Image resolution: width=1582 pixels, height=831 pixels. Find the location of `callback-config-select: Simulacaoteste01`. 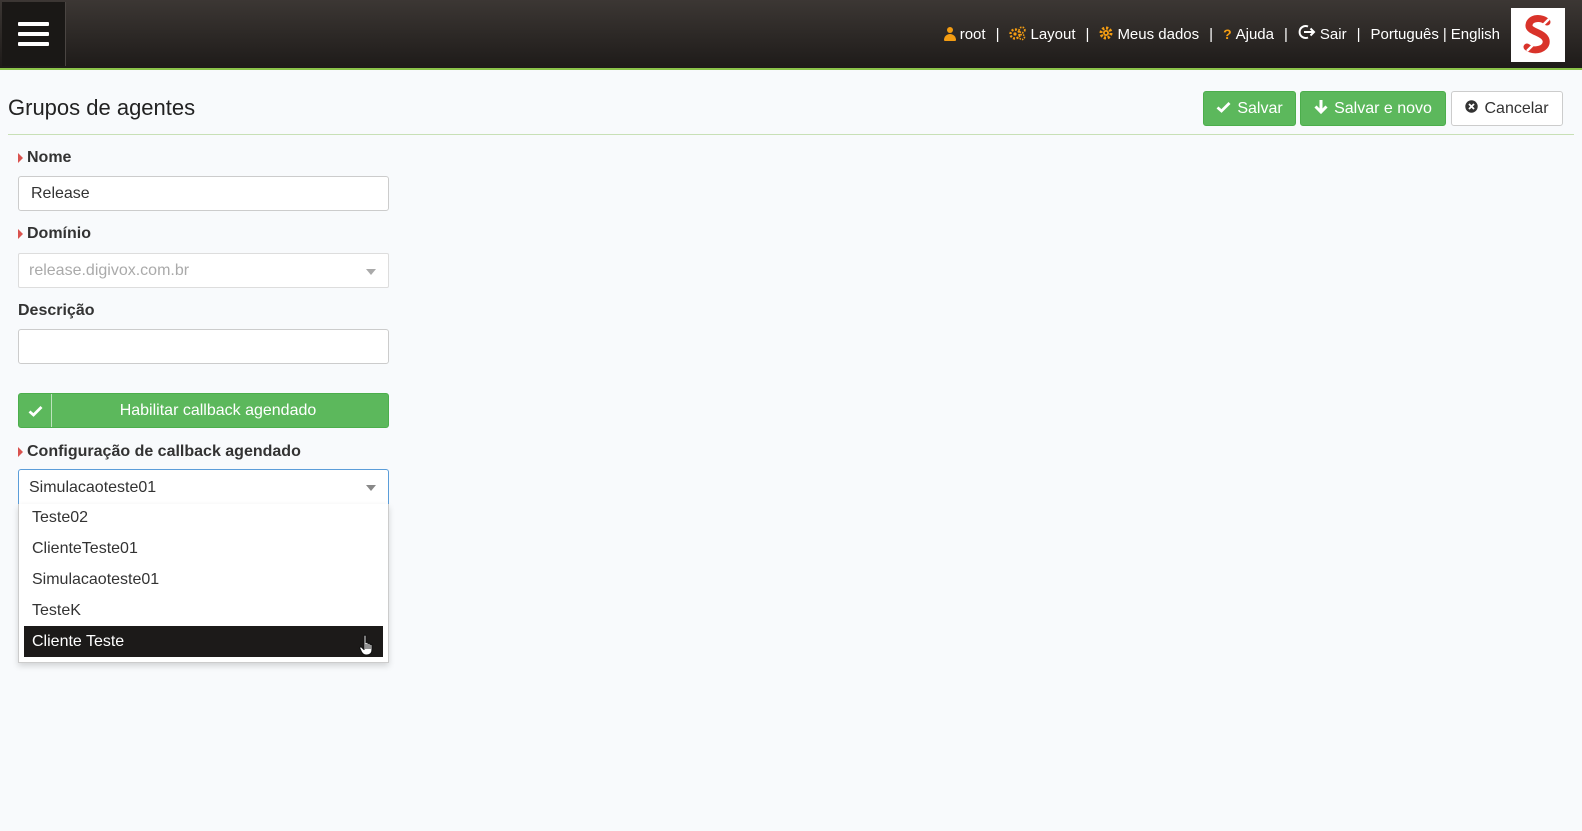

callback-config-select: Simulacaoteste01 is located at coordinates (203, 487).